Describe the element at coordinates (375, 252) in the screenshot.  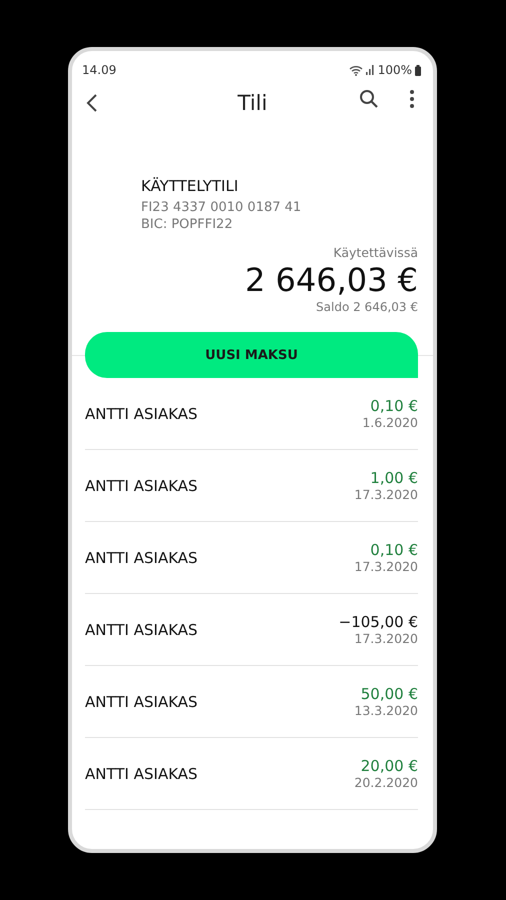
I see `available-label: Käytettävissä` at that location.